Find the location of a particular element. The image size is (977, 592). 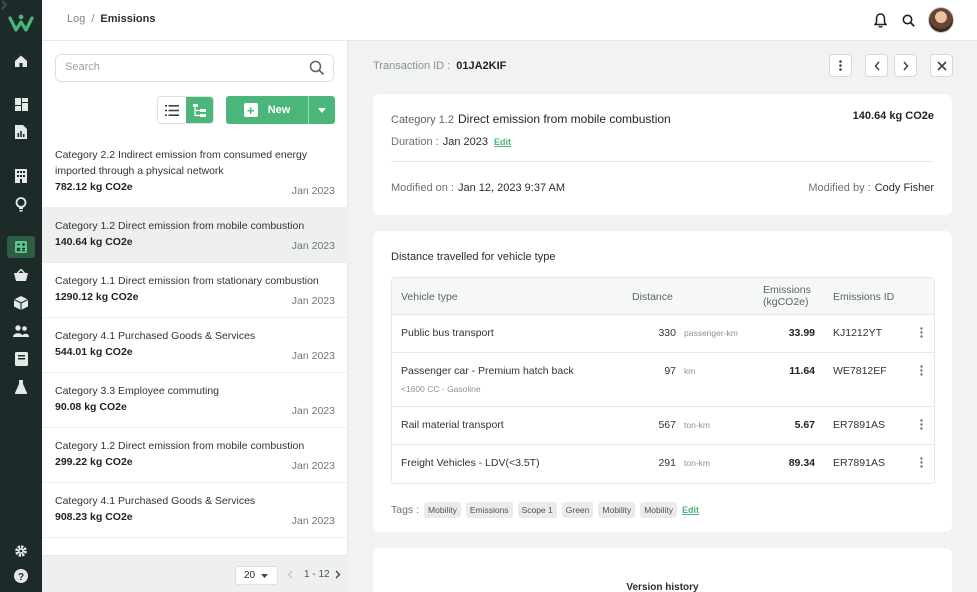

next-page-button is located at coordinates (338, 574).